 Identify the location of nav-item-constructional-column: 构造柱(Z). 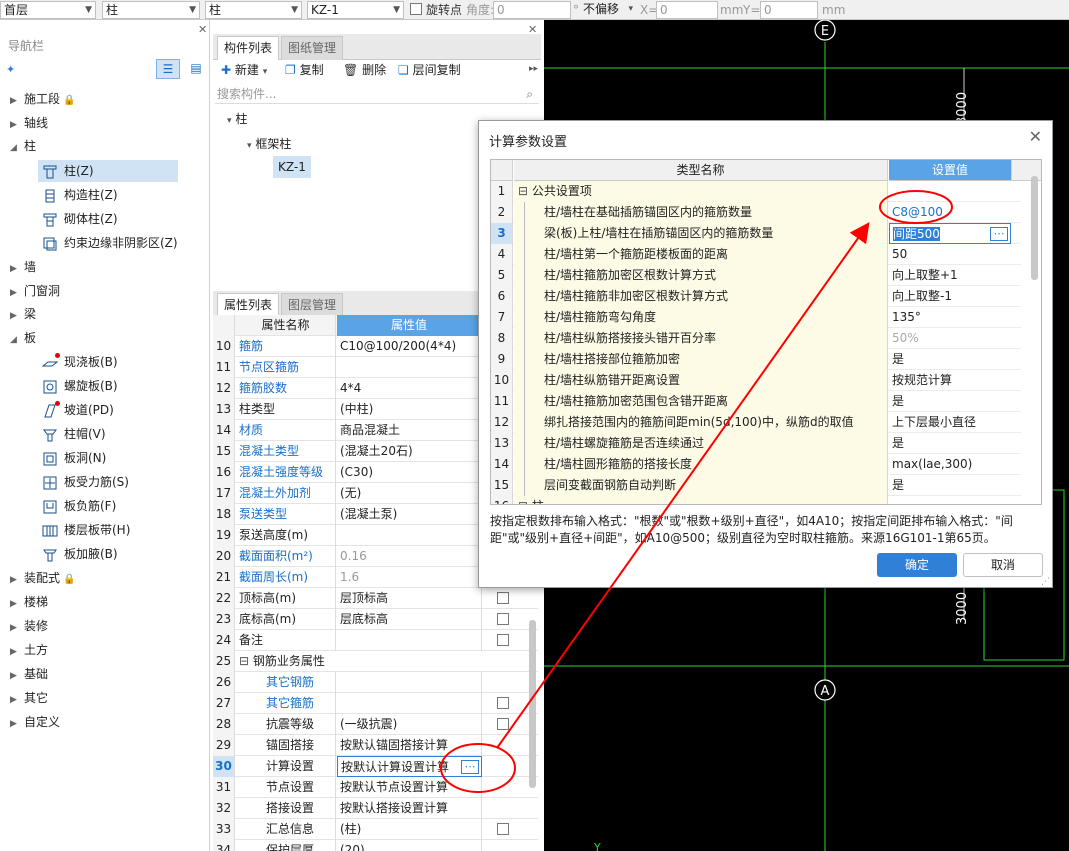
(80, 195).